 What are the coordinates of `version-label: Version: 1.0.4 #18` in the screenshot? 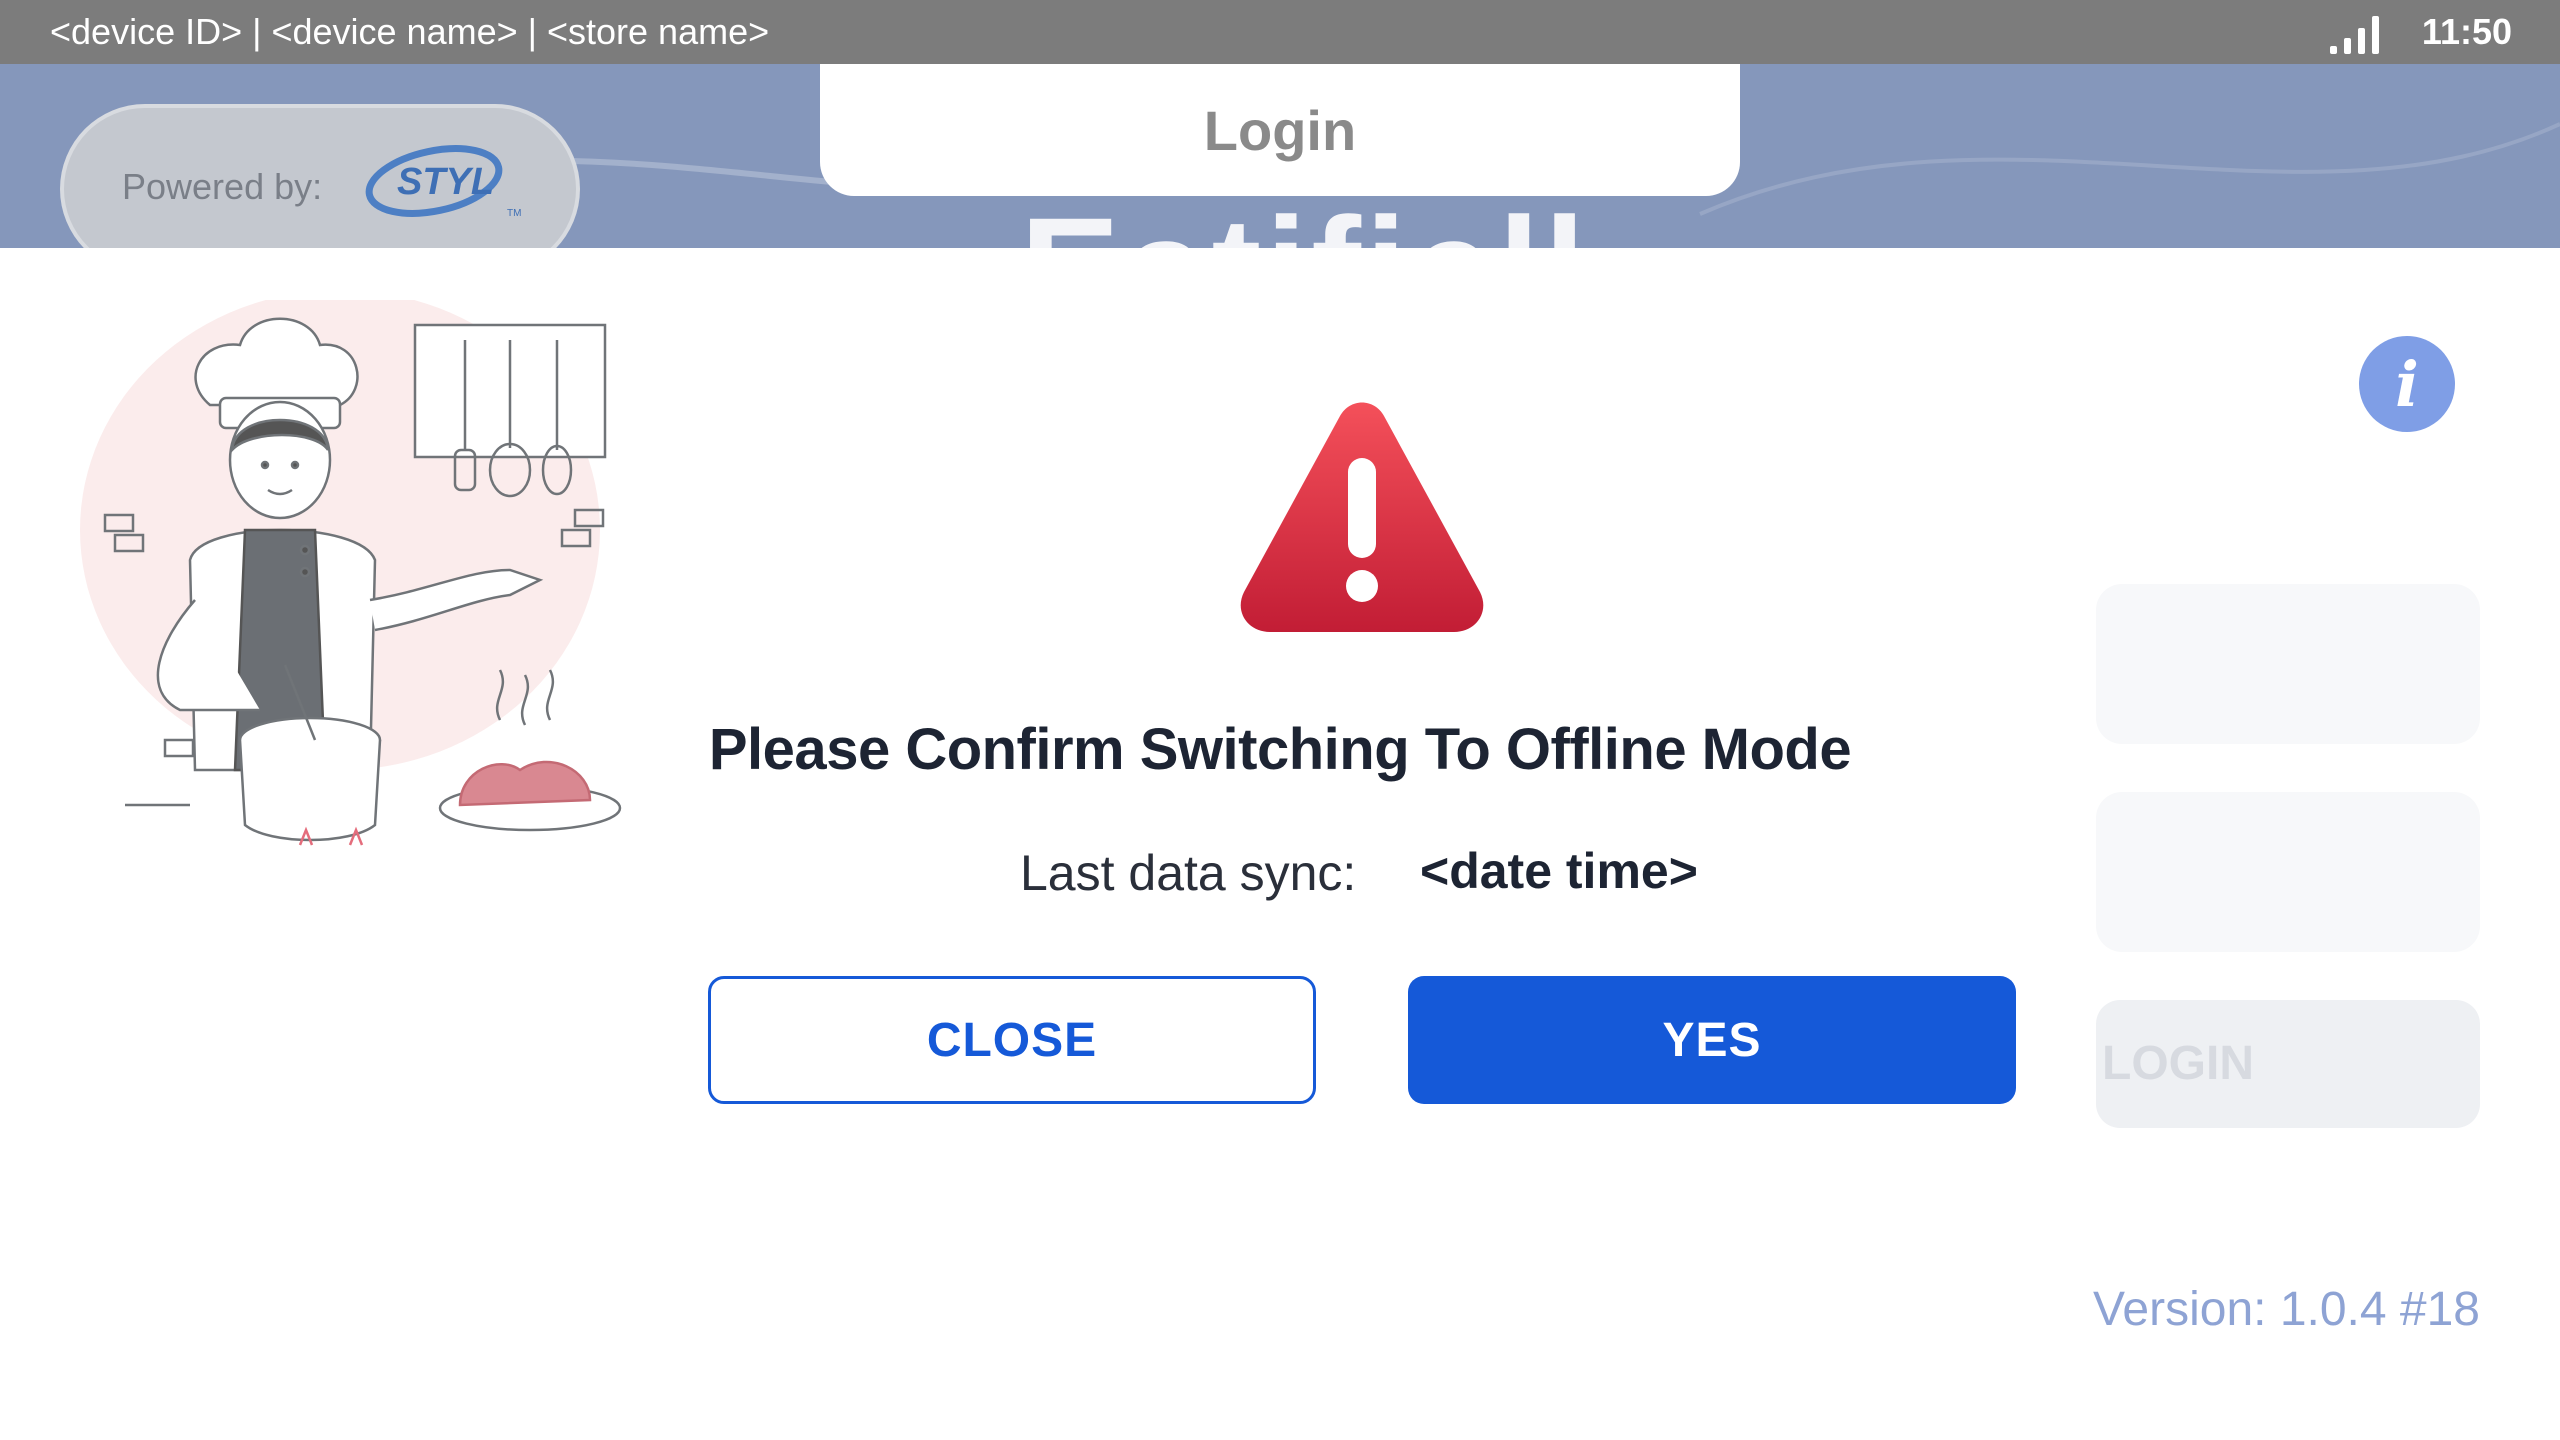 It's located at (2286, 1309).